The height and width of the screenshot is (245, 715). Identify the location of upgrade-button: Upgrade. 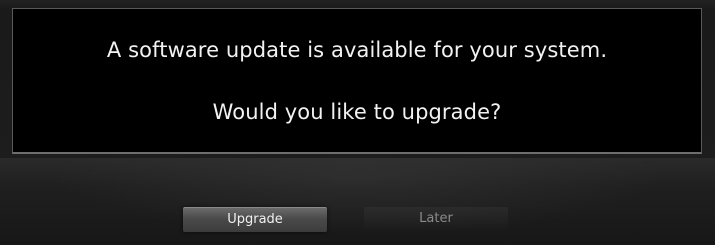
(255, 219).